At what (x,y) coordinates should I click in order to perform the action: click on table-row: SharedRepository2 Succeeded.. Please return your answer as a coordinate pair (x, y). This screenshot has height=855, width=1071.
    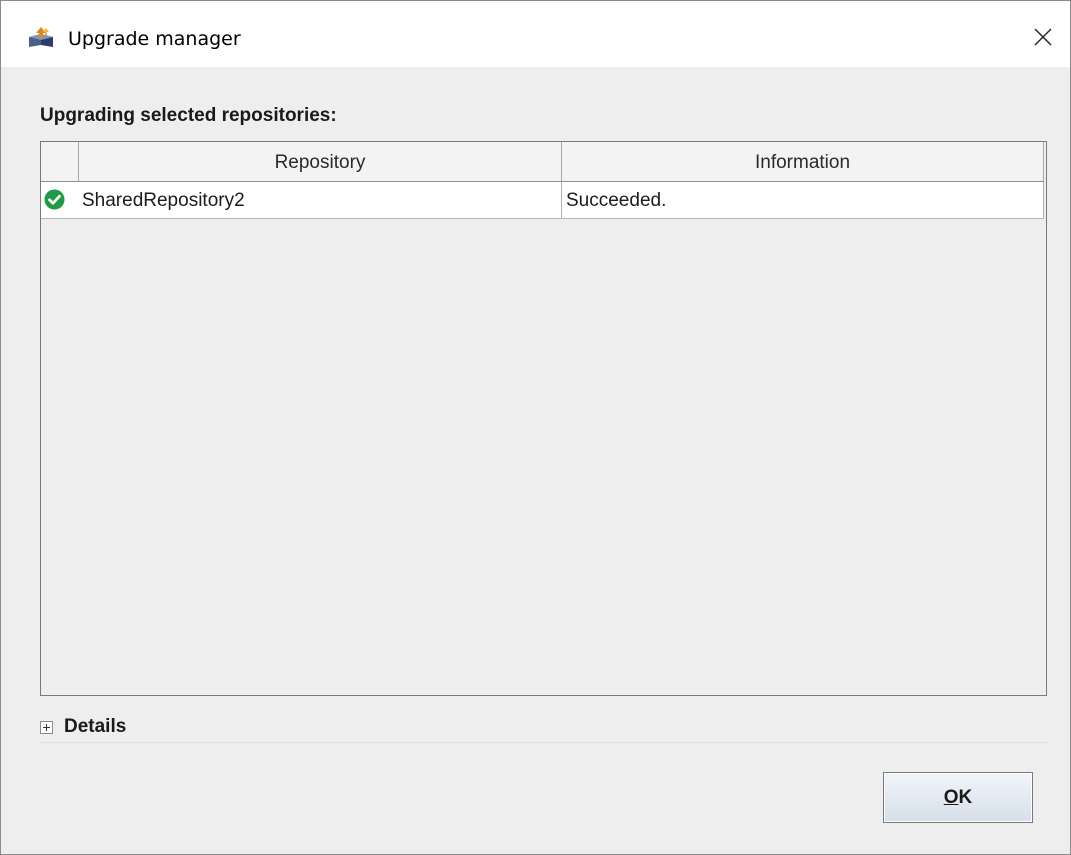
    Looking at the image, I should click on (542, 200).